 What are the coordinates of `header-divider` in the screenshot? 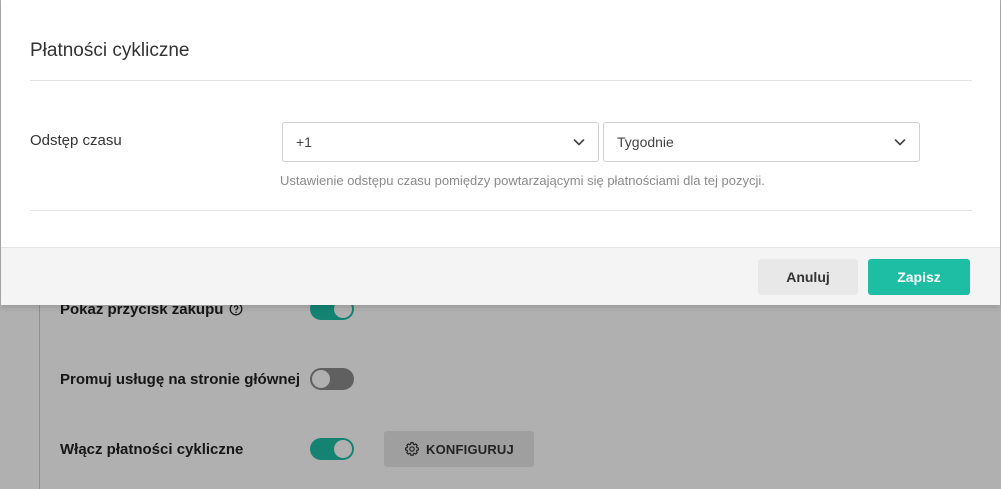 It's located at (501, 80).